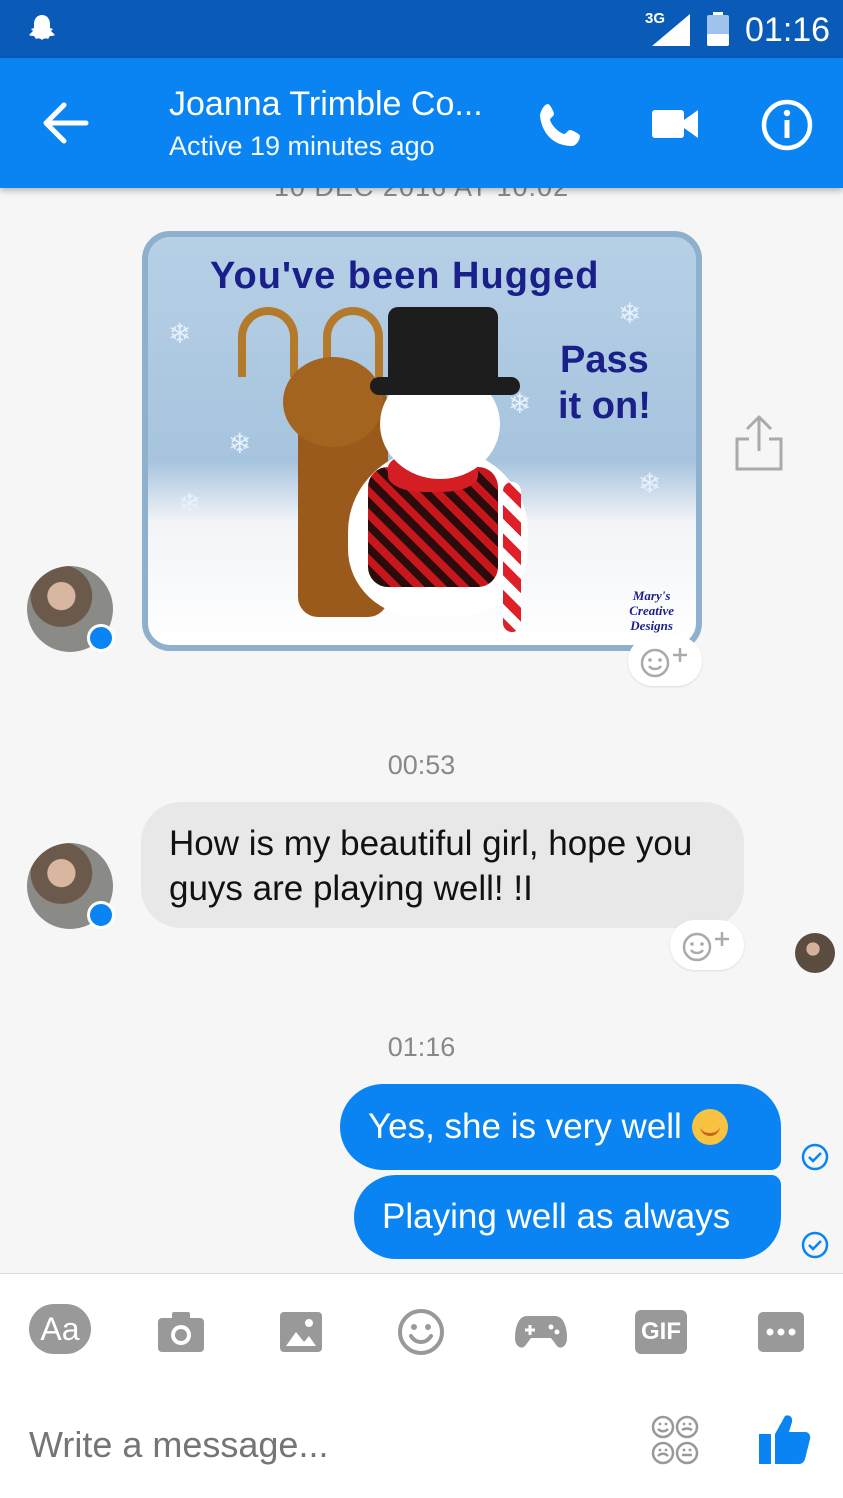 Image resolution: width=843 pixels, height=1498 pixels. I want to click on games-button, so click(541, 1332).